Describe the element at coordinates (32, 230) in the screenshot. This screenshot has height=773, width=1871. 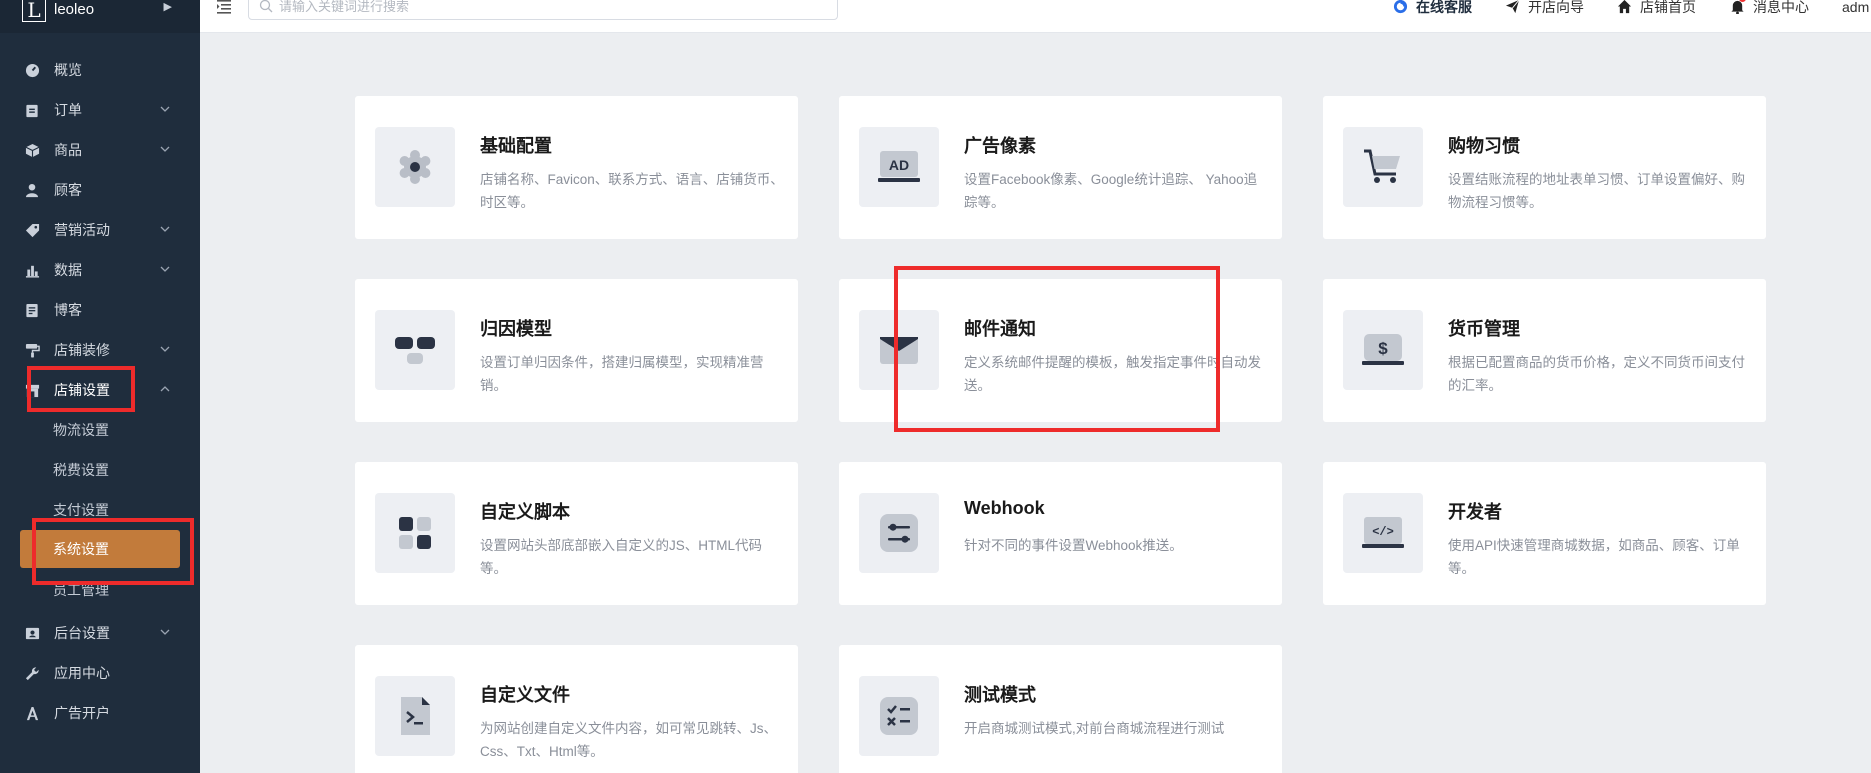
I see `tag-icon` at that location.